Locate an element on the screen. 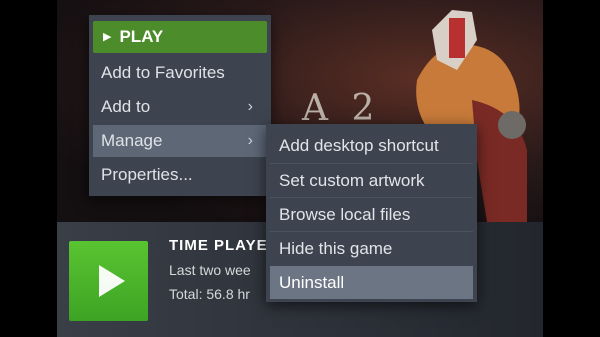  play-menu-button: ▶ PLAY is located at coordinates (180, 37).